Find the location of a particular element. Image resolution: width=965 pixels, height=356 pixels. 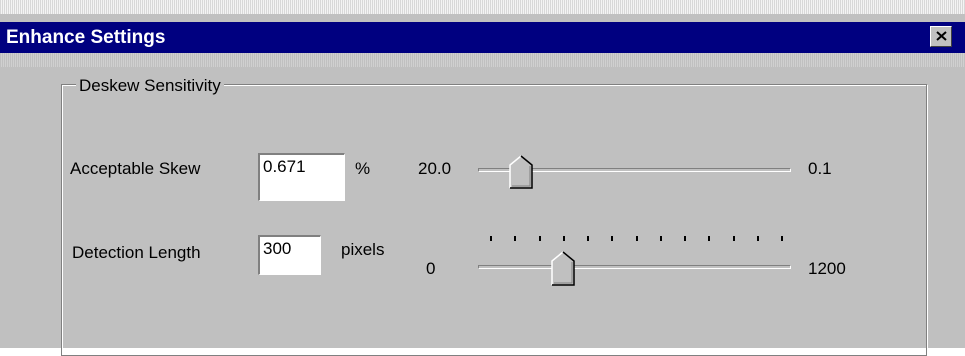

detection-slider-thumb is located at coordinates (563, 268).